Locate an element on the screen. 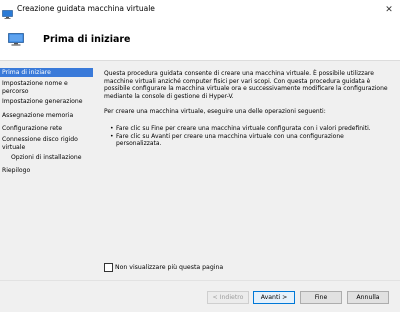 The height and width of the screenshot is (312, 400). title-bar: Creazione guidata macchina virtuale ✕ is located at coordinates (200, 10).